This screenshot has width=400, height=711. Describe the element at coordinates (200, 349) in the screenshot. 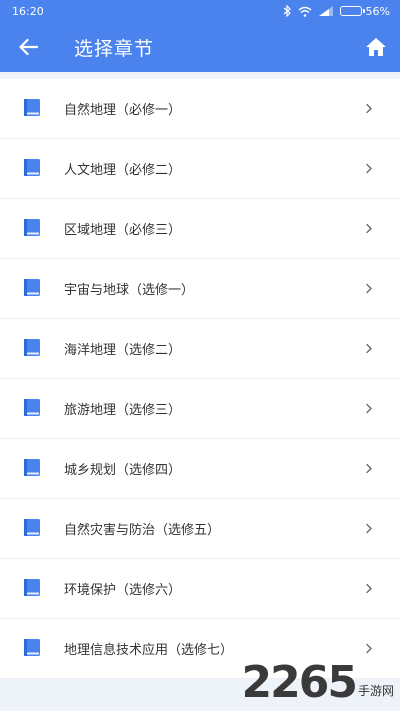

I see `chapter-item: 海洋地理（选修二）` at that location.